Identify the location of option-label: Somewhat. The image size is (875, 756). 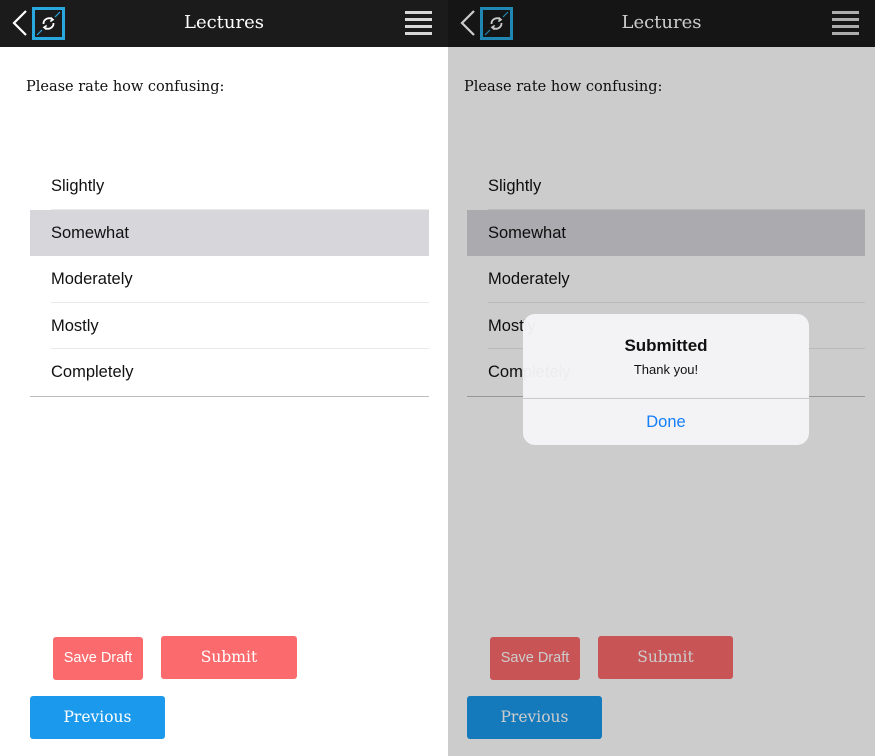
(90, 232).